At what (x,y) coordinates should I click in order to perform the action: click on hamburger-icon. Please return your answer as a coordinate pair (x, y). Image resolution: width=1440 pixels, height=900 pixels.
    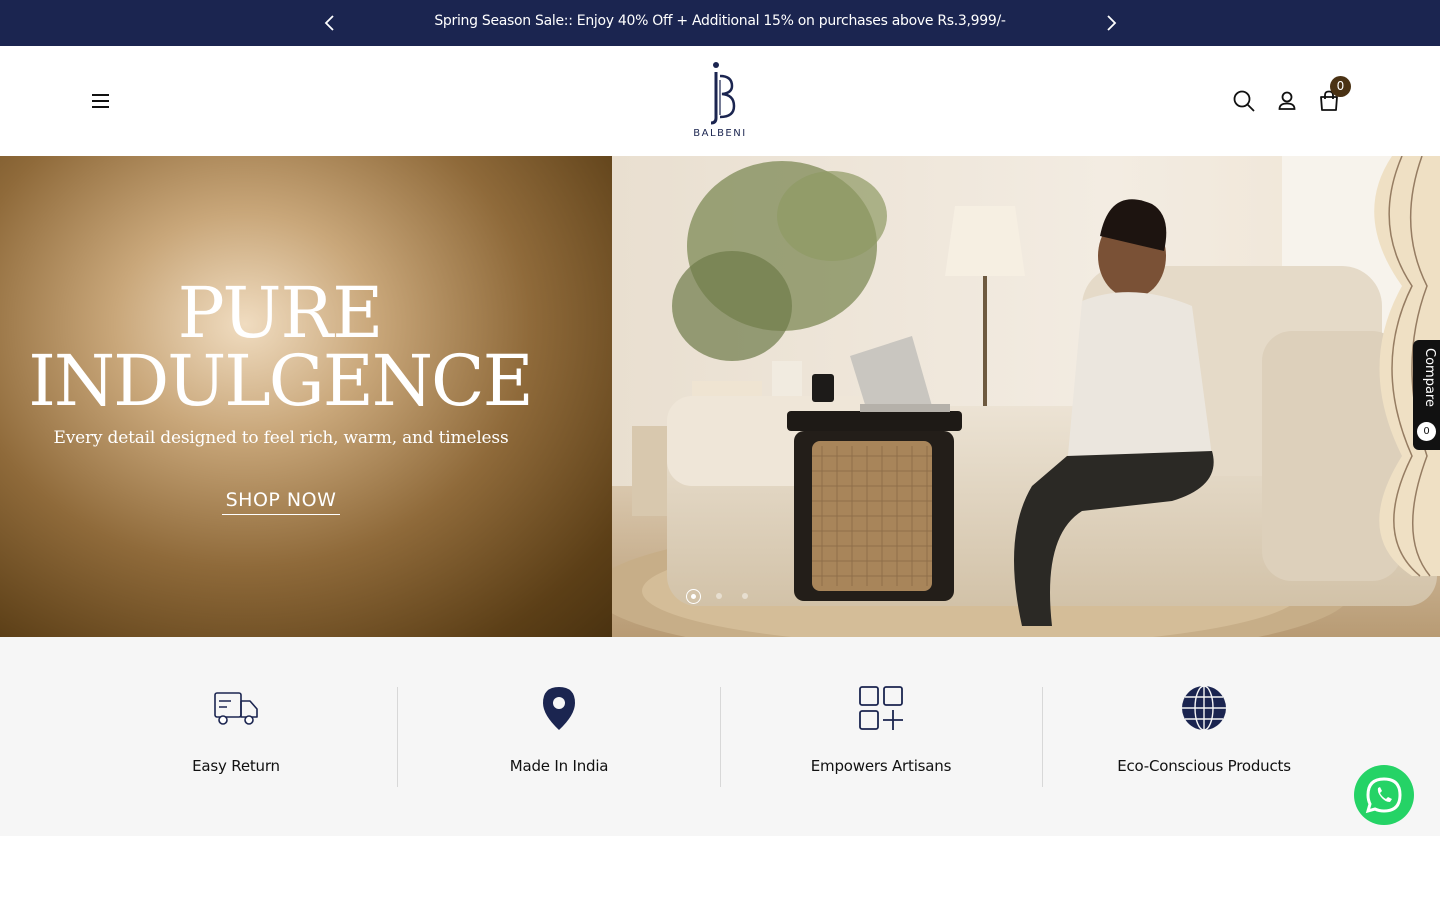
    Looking at the image, I should click on (100, 101).